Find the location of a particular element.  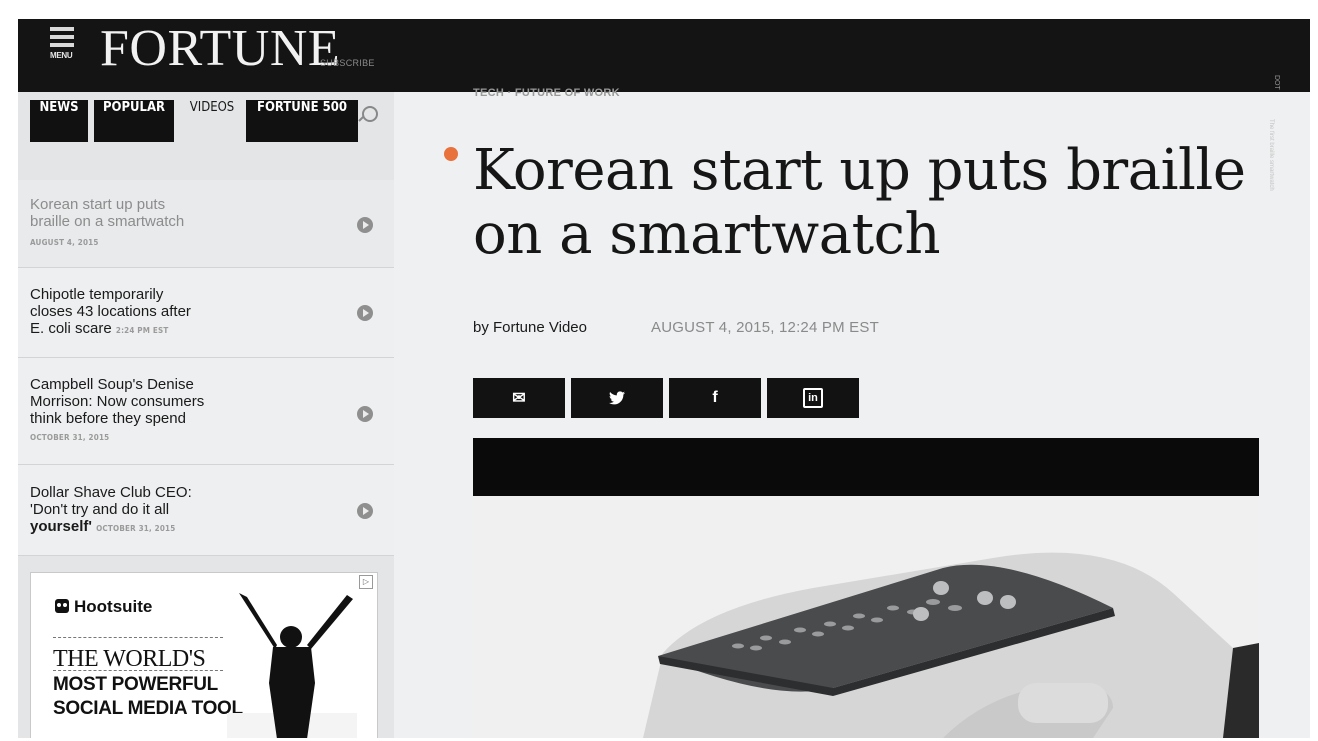

search-icon is located at coordinates (369, 115).